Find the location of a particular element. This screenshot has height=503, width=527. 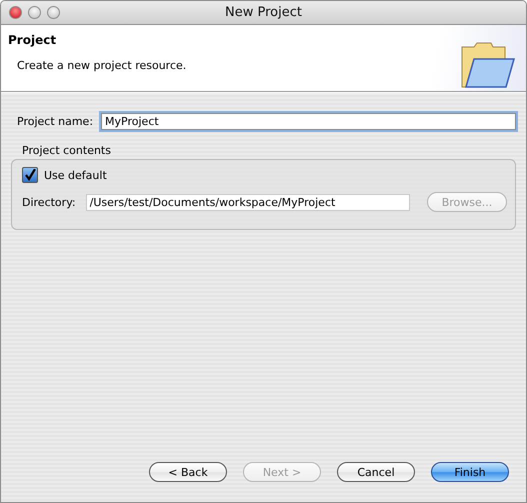

field-label: Directory: is located at coordinates (49, 202).